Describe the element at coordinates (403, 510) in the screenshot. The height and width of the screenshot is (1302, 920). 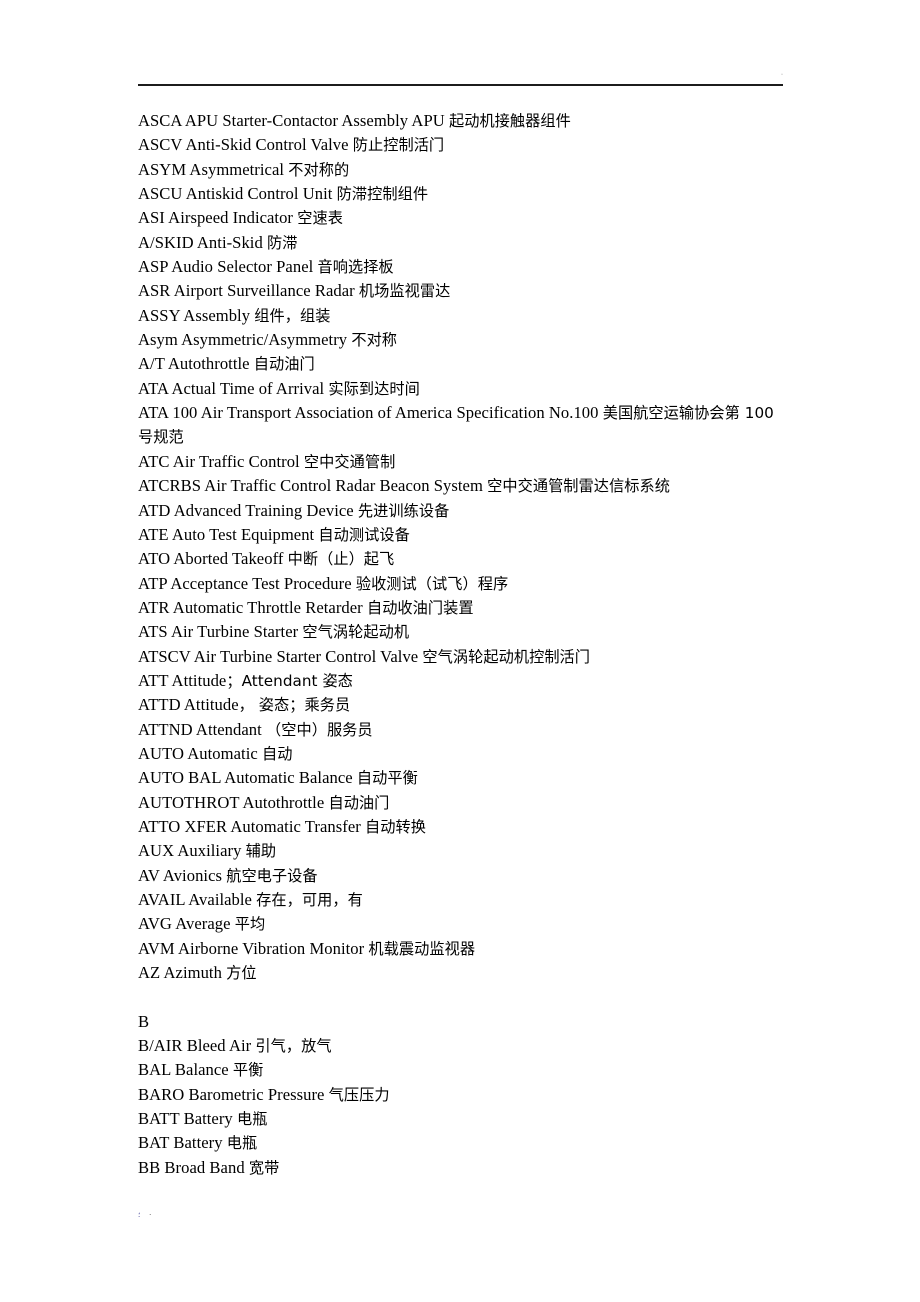
I see `entry-translation-zh: 先进训练设备` at that location.